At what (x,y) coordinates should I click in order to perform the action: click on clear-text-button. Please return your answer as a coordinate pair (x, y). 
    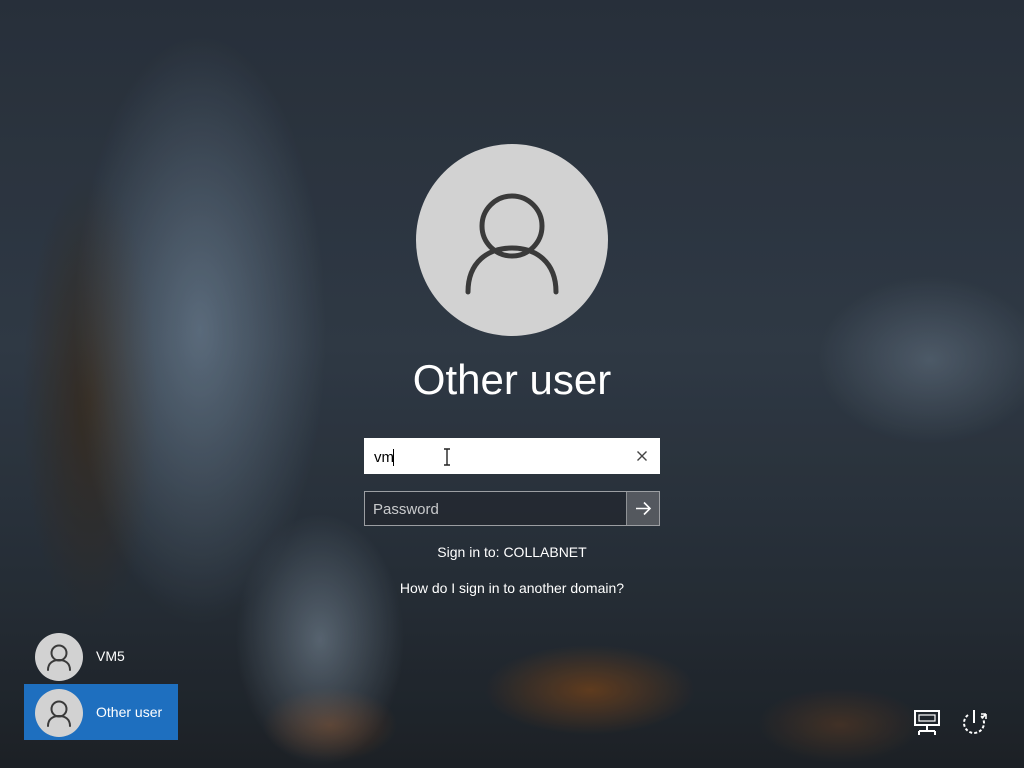
    Looking at the image, I should click on (642, 456).